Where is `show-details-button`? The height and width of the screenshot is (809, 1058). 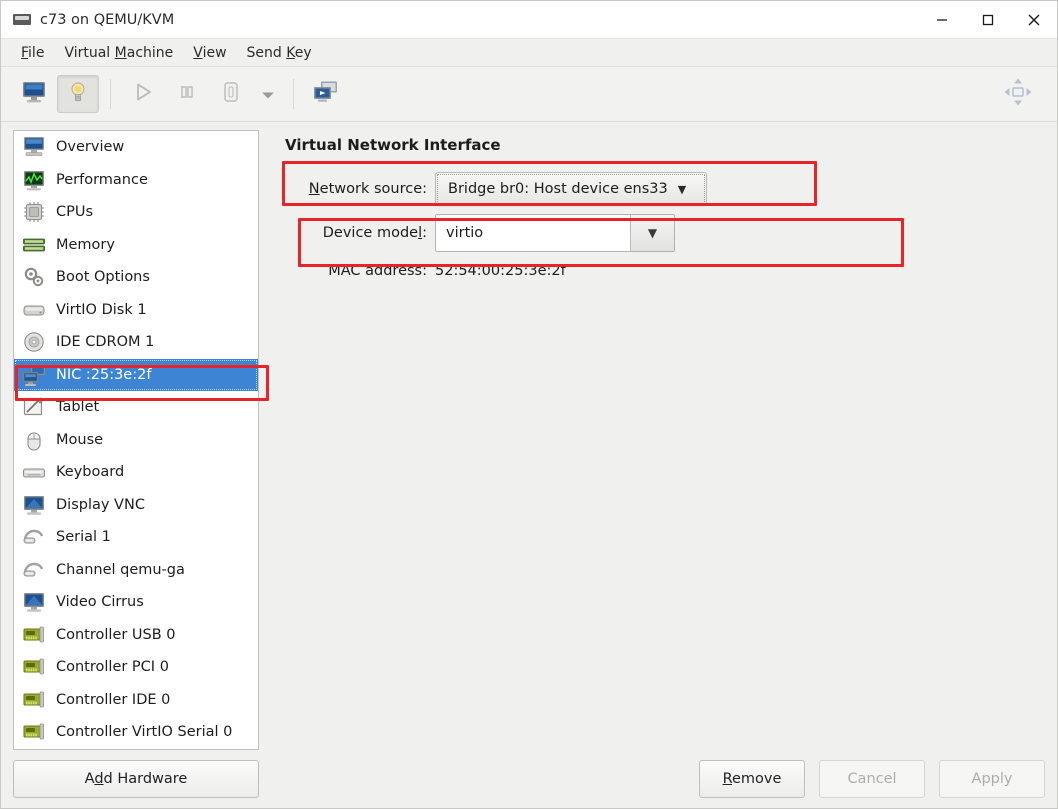 show-details-button is located at coordinates (78, 94).